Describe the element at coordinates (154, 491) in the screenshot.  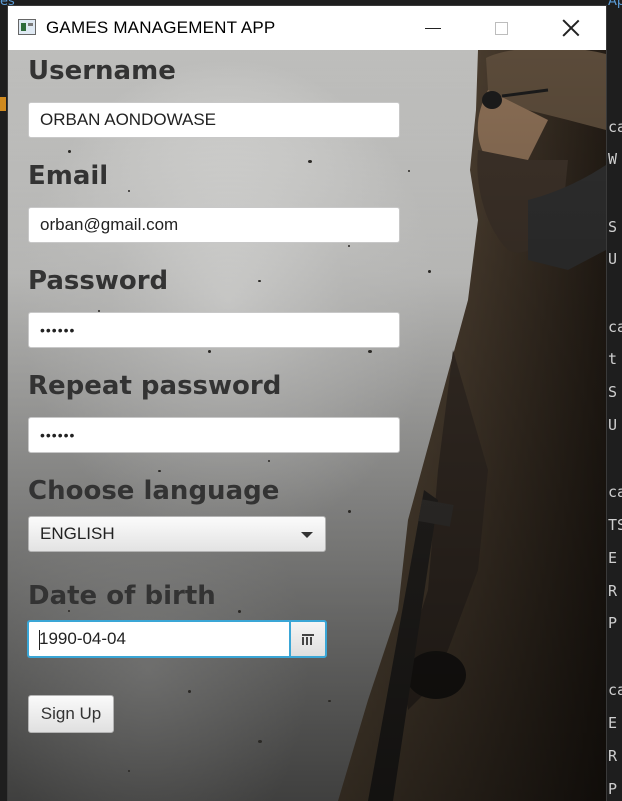
I see `language-label: Choose language` at that location.